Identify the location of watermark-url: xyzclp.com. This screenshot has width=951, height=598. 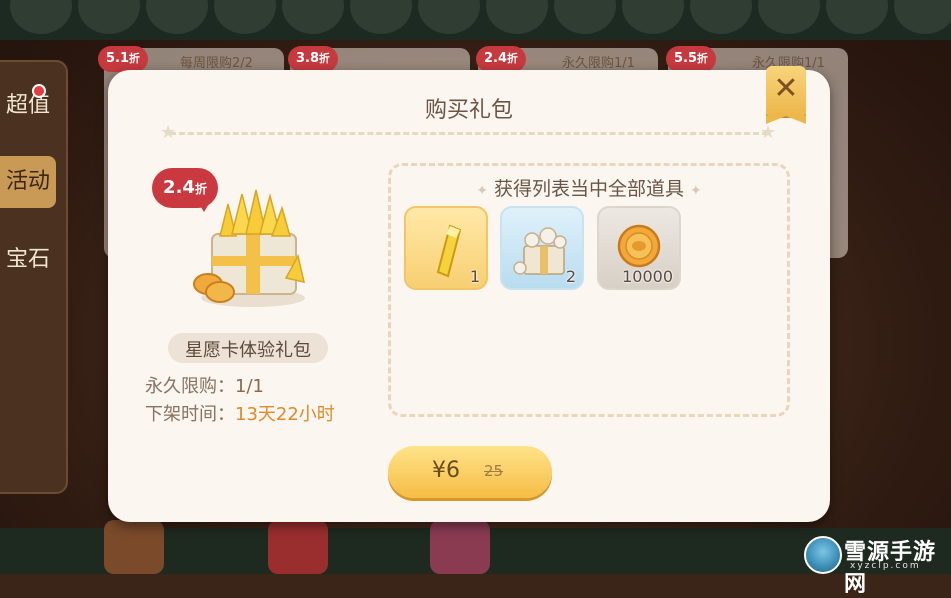
(885, 566).